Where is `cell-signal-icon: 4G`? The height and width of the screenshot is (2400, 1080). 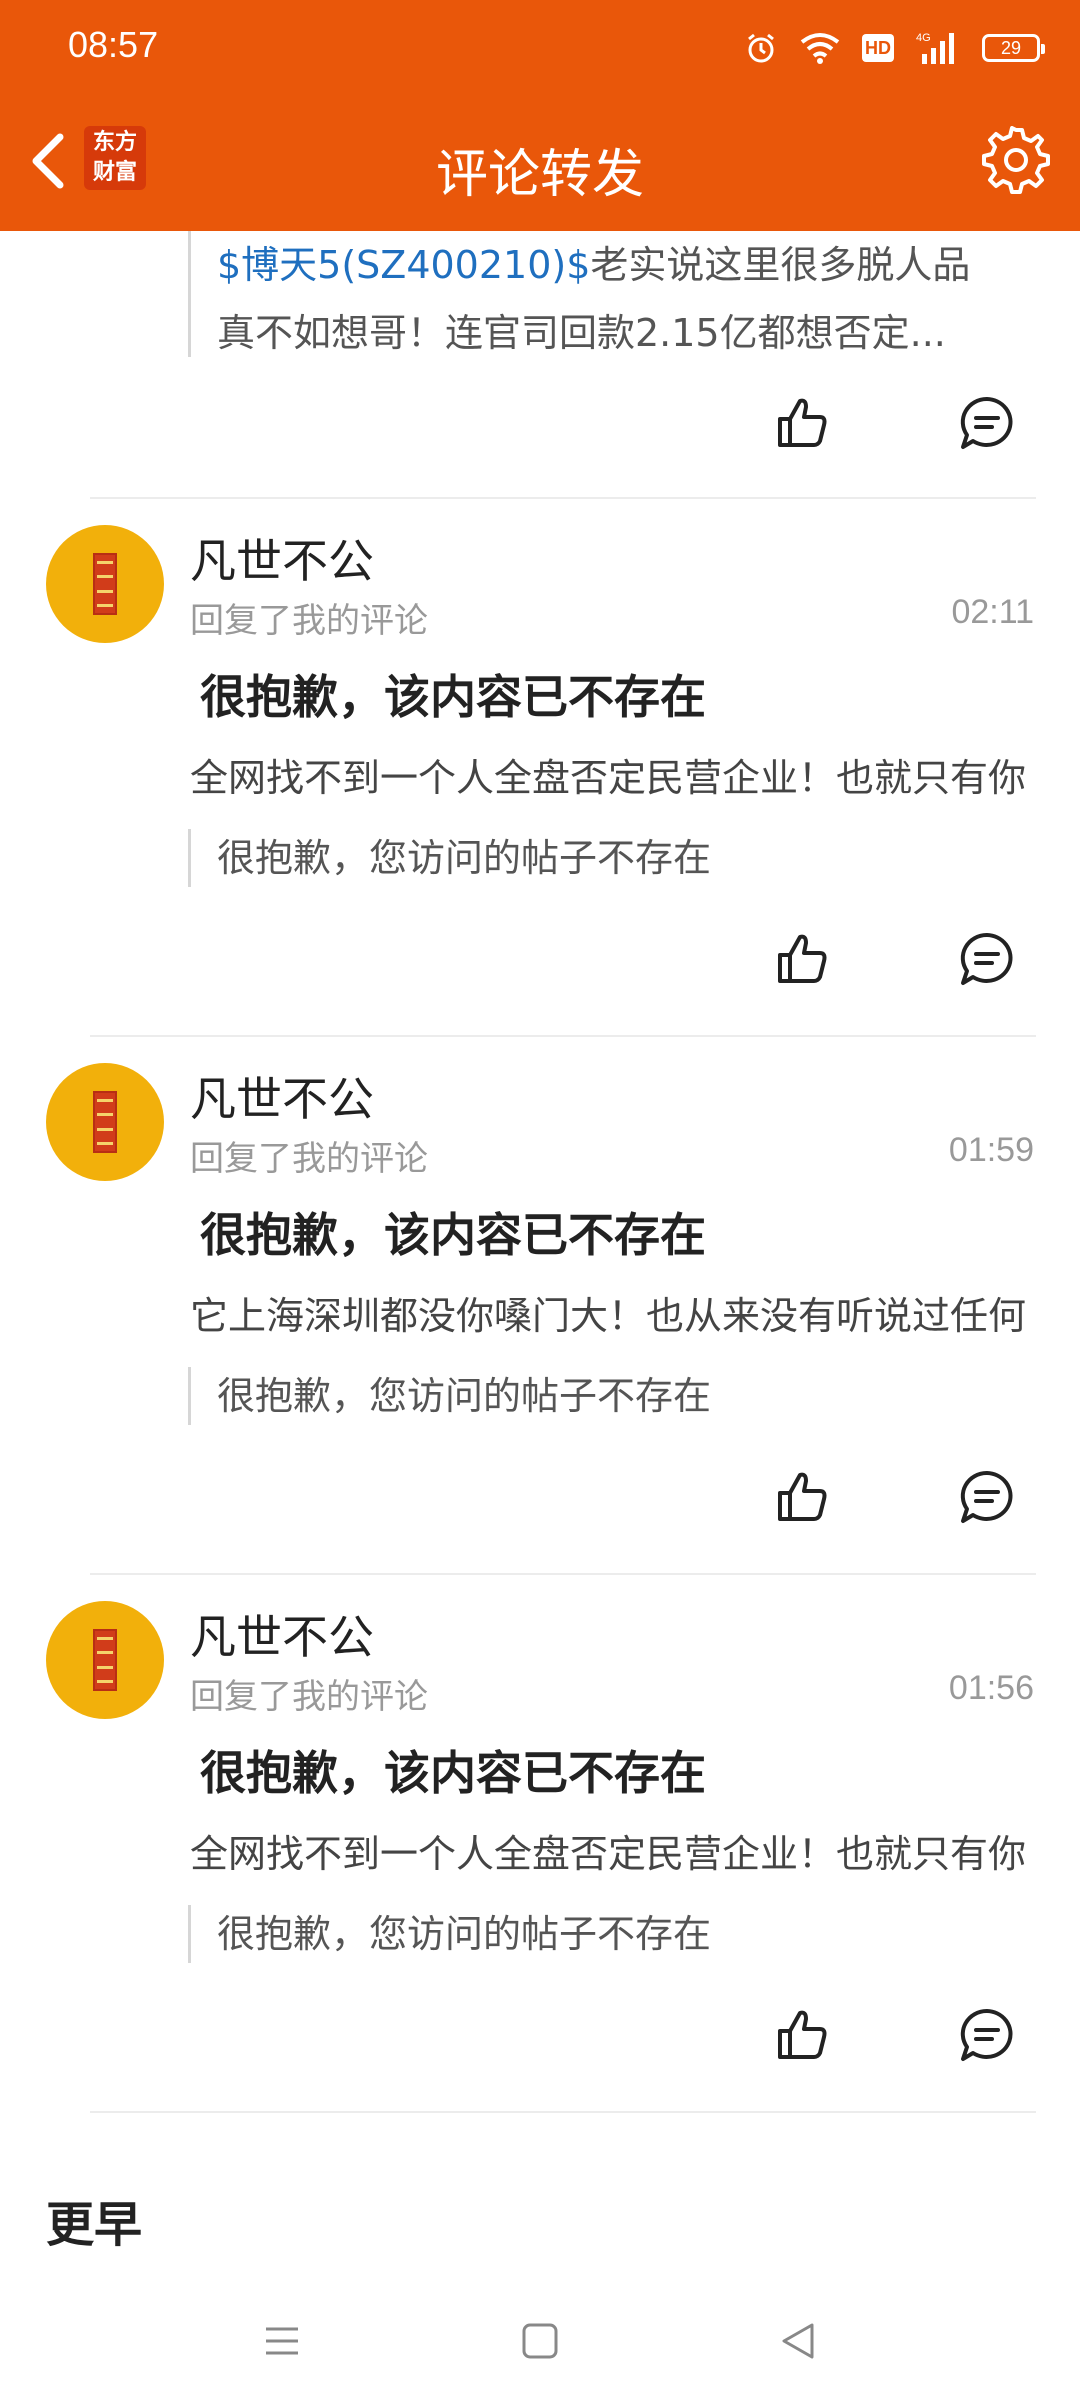
cell-signal-icon: 4G is located at coordinates (938, 48).